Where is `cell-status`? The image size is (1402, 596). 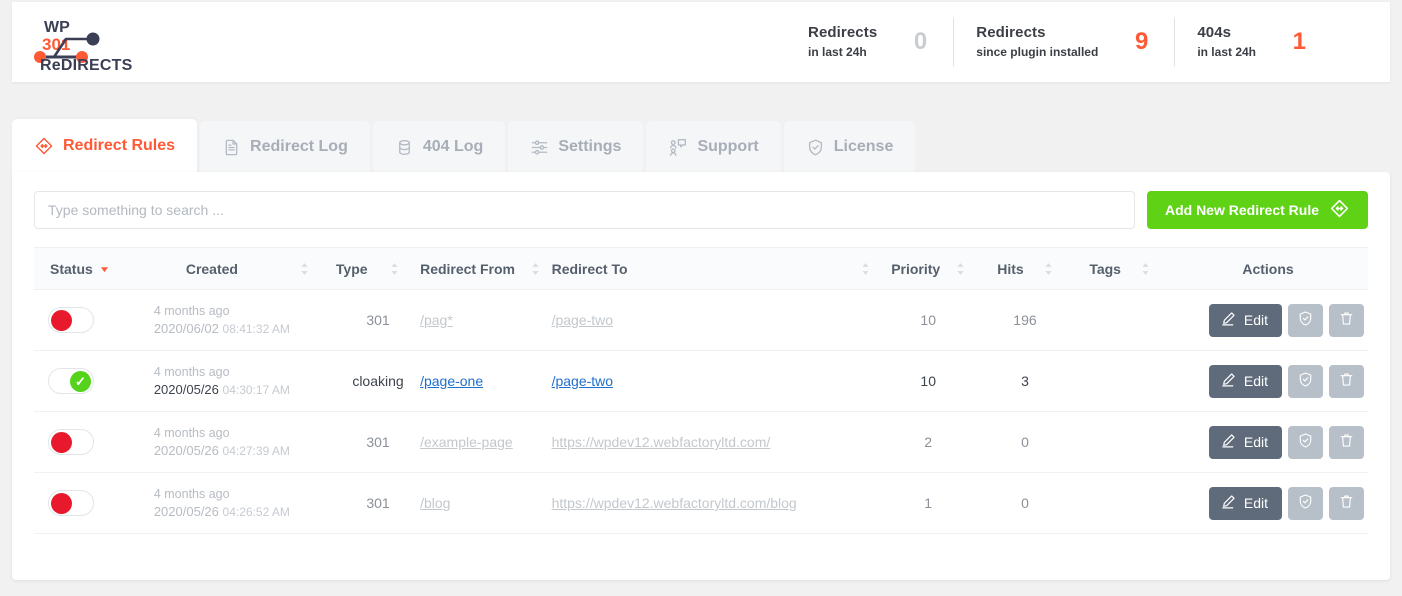
cell-status is located at coordinates (93, 320).